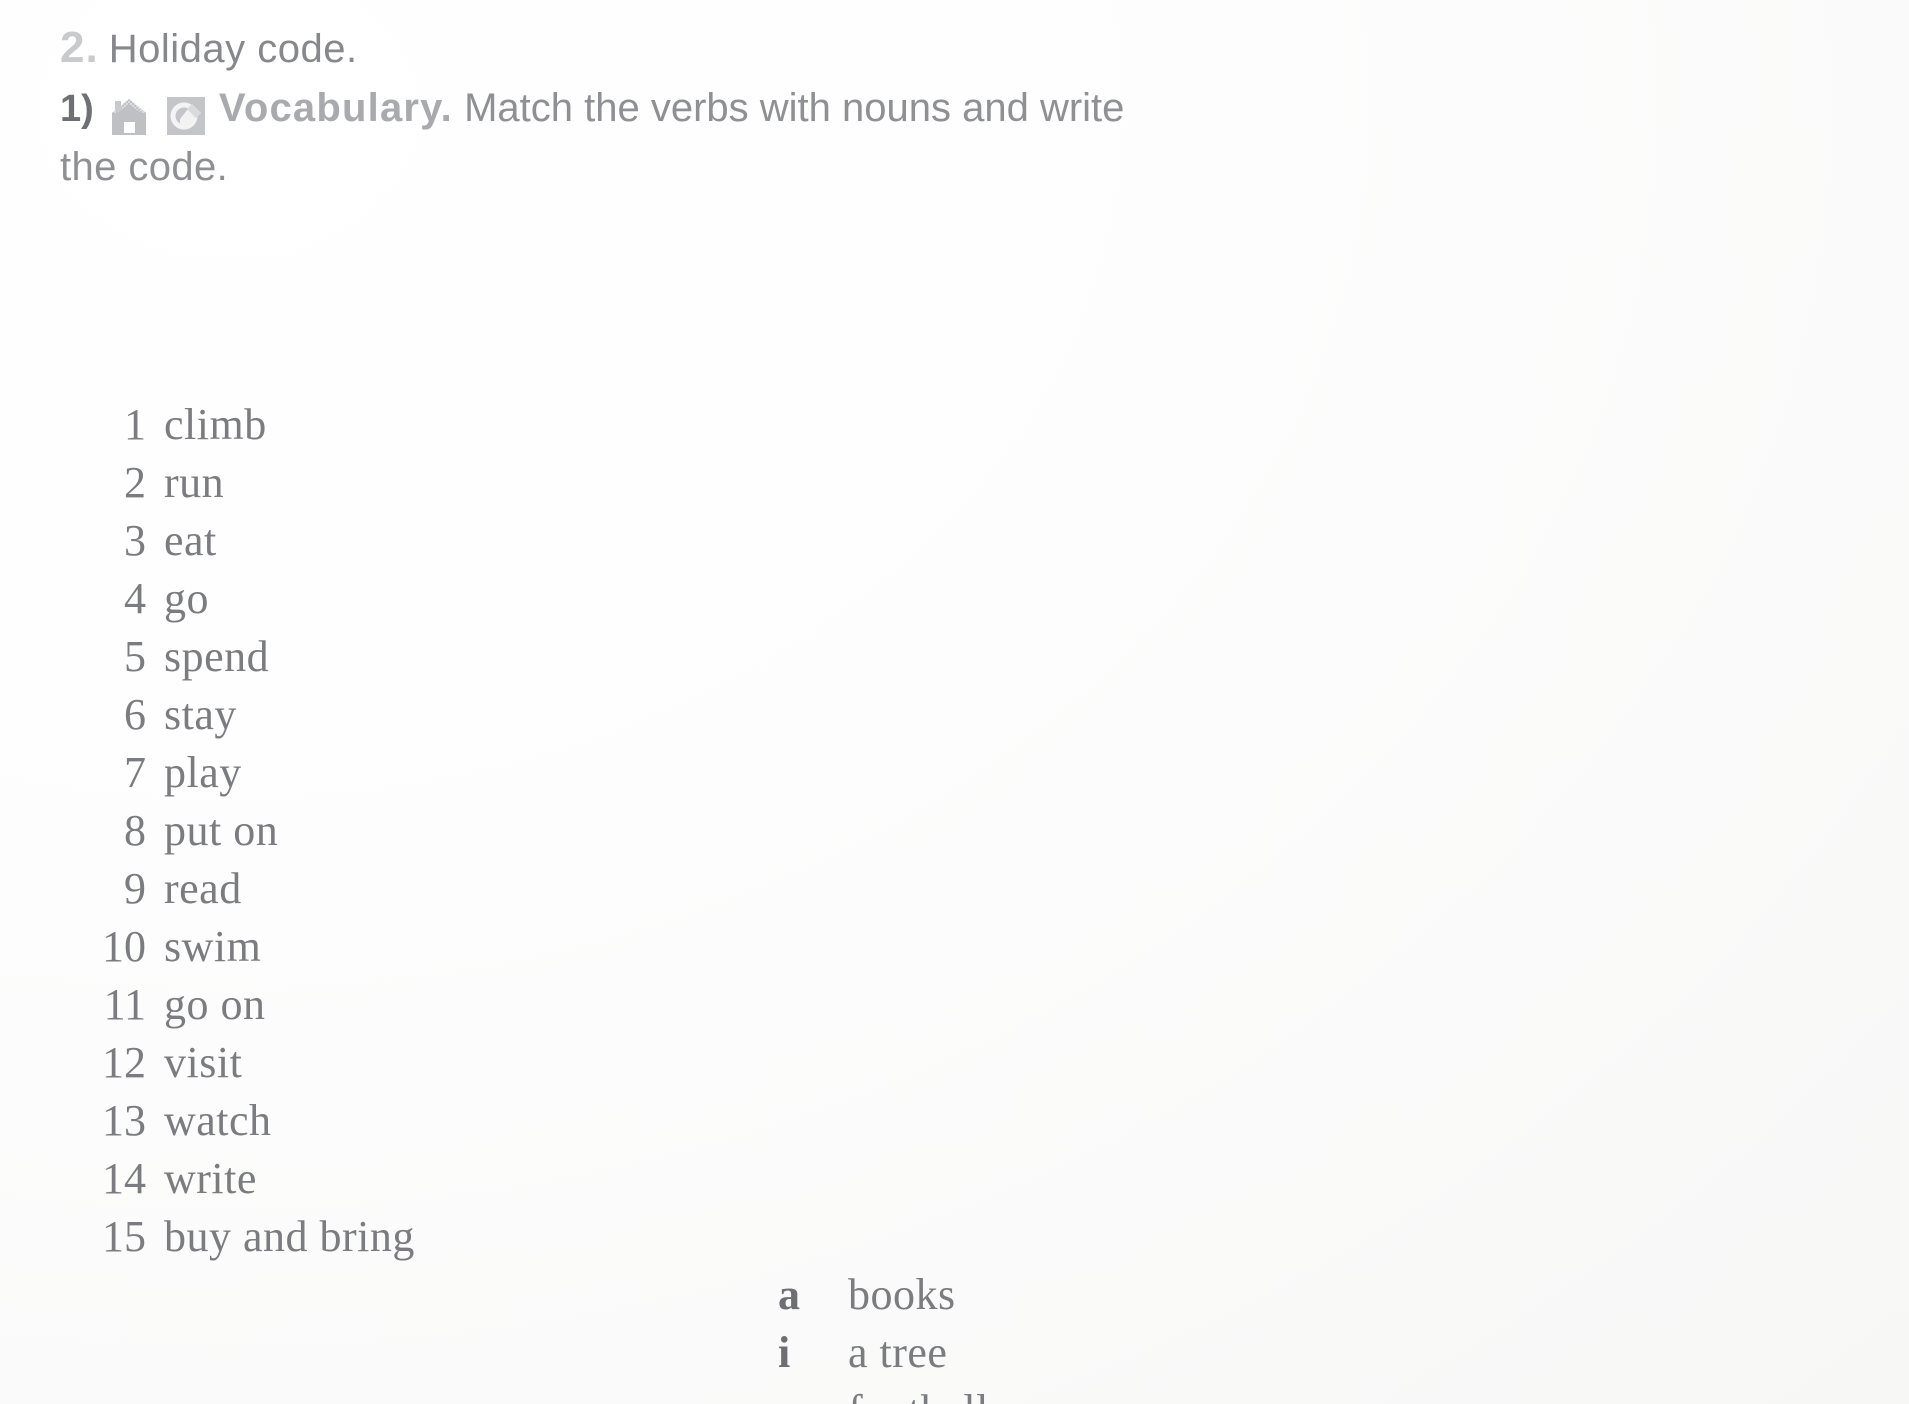 Image resolution: width=1909 pixels, height=1404 pixels. I want to click on verb-text: stay, so click(200, 714).